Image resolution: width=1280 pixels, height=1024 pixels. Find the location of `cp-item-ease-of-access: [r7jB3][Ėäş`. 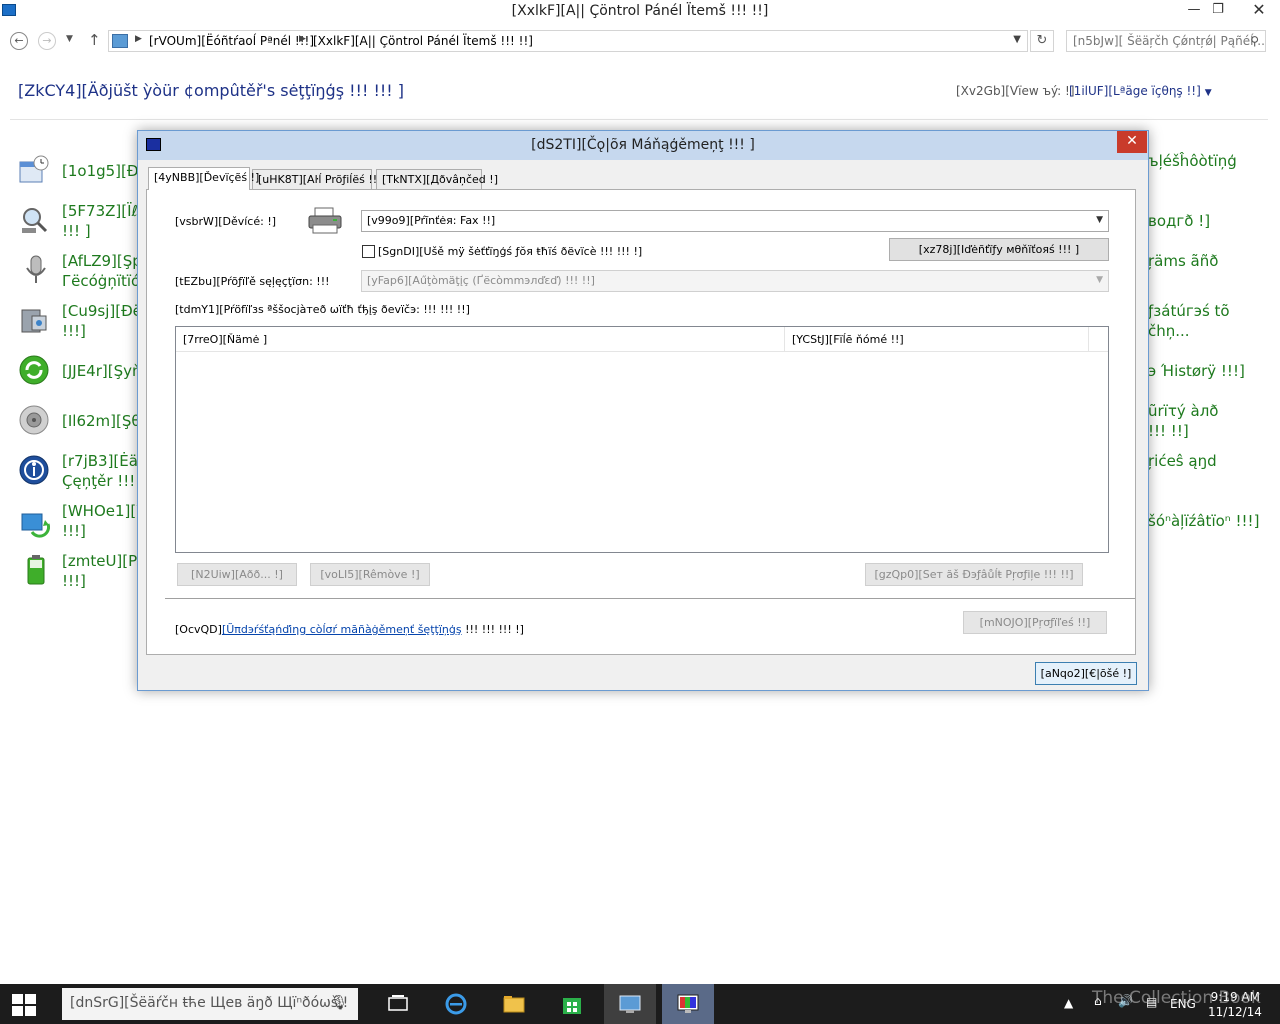

cp-item-ease-of-access: [r7jB3][Ėäş is located at coordinates (104, 461).